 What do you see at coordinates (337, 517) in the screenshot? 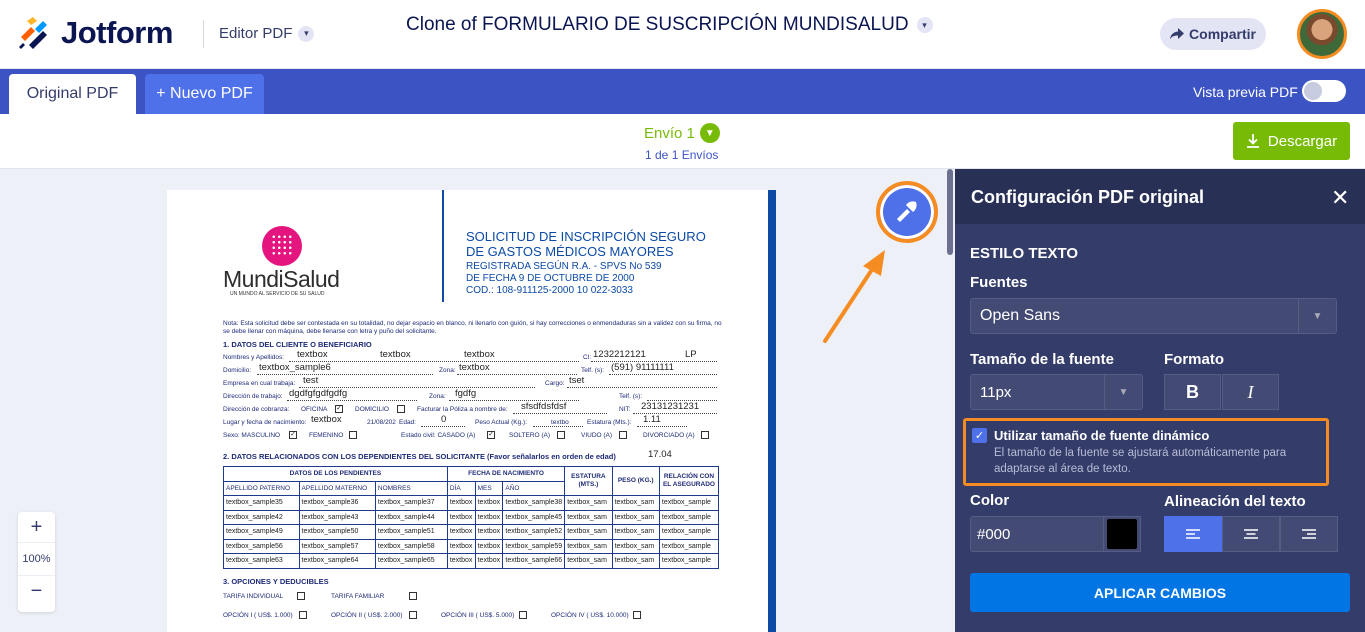
I see `table-cell: textbox_sample43` at bounding box center [337, 517].